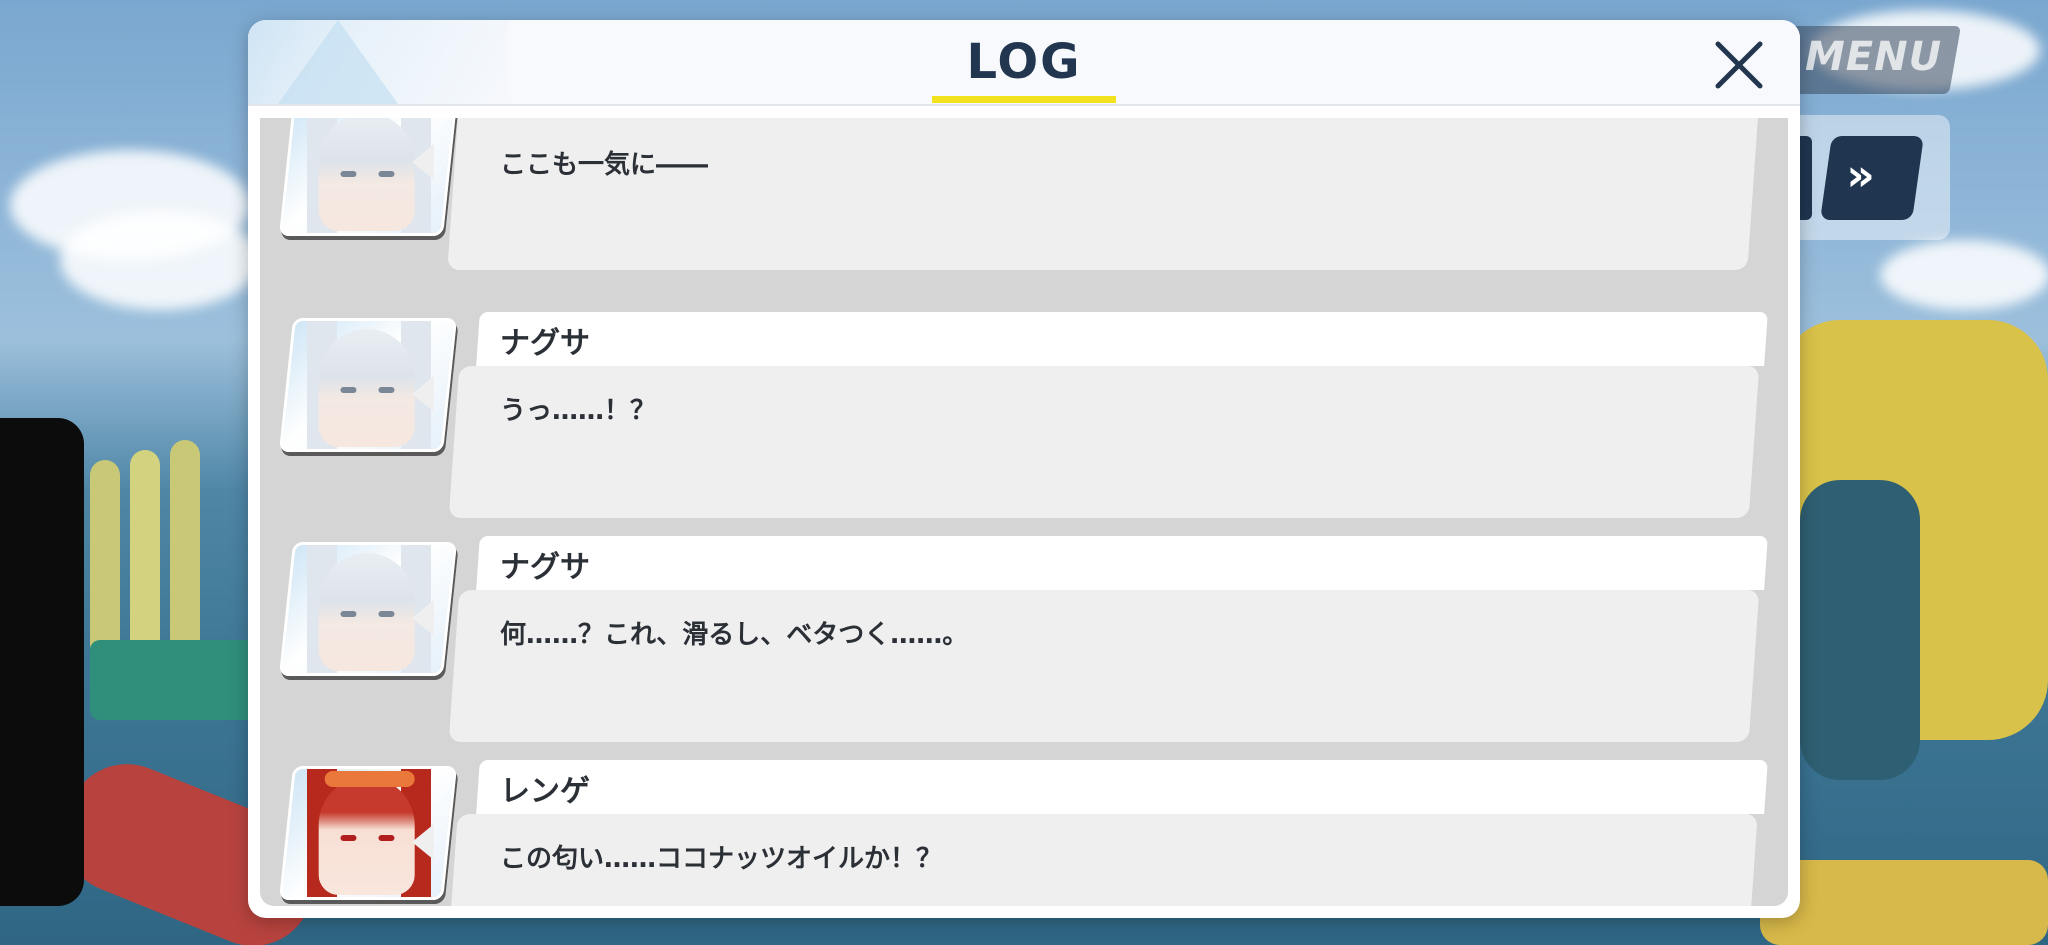 The width and height of the screenshot is (2048, 945). Describe the element at coordinates (1860, 630) in the screenshot. I see `inflatable-shadow` at that location.